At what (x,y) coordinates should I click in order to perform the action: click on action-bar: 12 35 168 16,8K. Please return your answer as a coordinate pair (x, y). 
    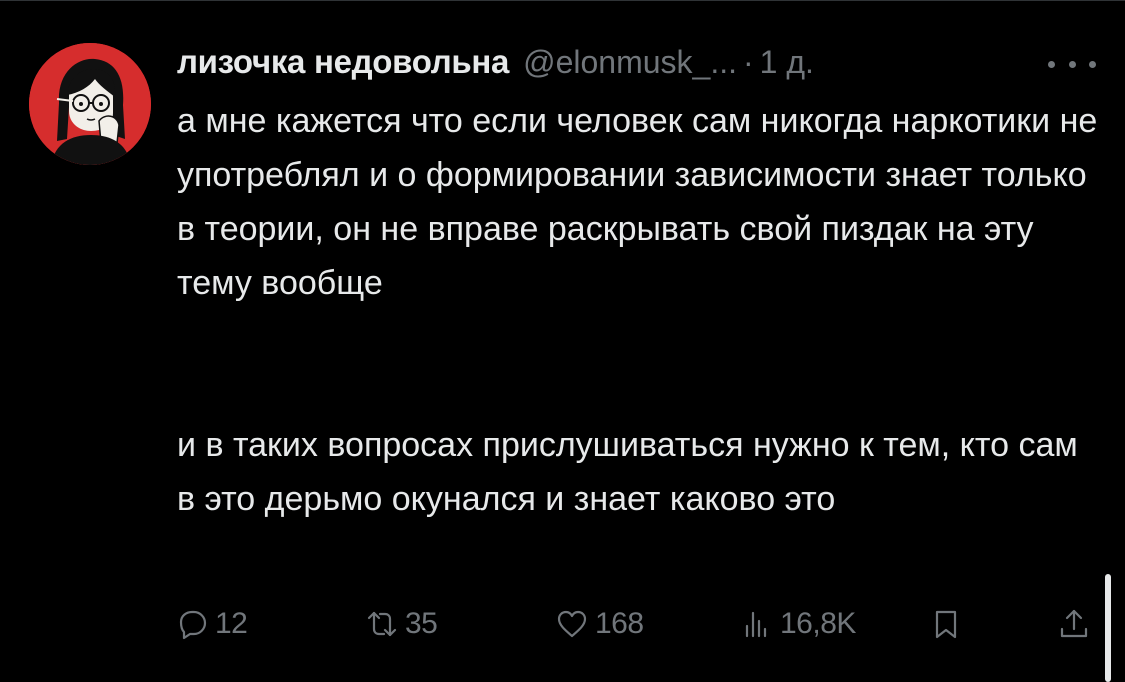
    Looking at the image, I should click on (635, 624).